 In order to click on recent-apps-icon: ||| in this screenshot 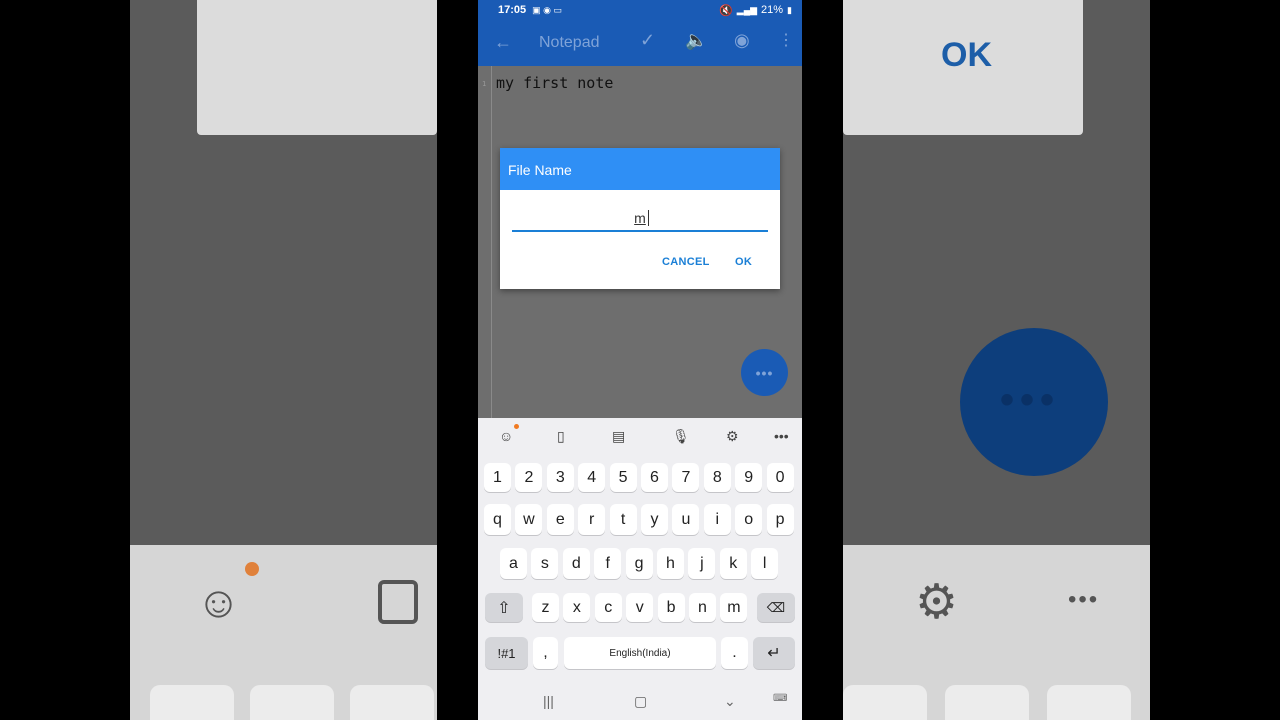, I will do `click(548, 701)`.